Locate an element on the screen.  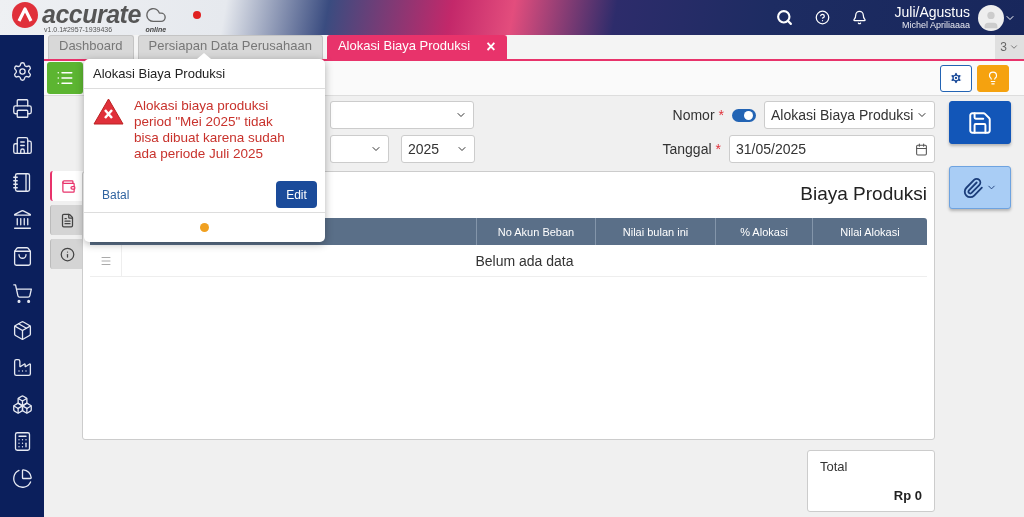
paperclip-icon is located at coordinates (973, 187).